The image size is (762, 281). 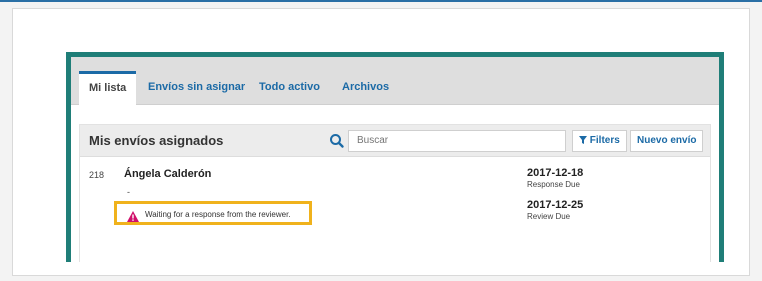 What do you see at coordinates (555, 205) in the screenshot?
I see `review-due-date: 2017-12-25` at bounding box center [555, 205].